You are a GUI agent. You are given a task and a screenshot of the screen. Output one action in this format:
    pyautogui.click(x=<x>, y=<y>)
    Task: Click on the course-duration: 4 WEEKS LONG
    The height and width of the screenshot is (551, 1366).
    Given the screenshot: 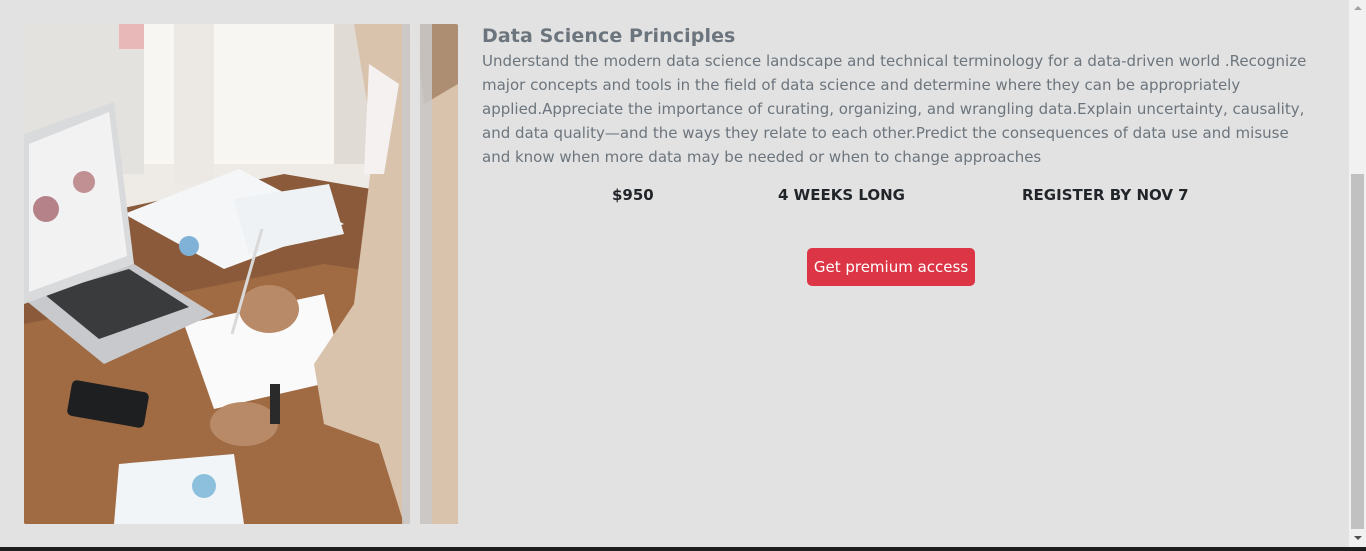 What is the action you would take?
    pyautogui.click(x=841, y=195)
    